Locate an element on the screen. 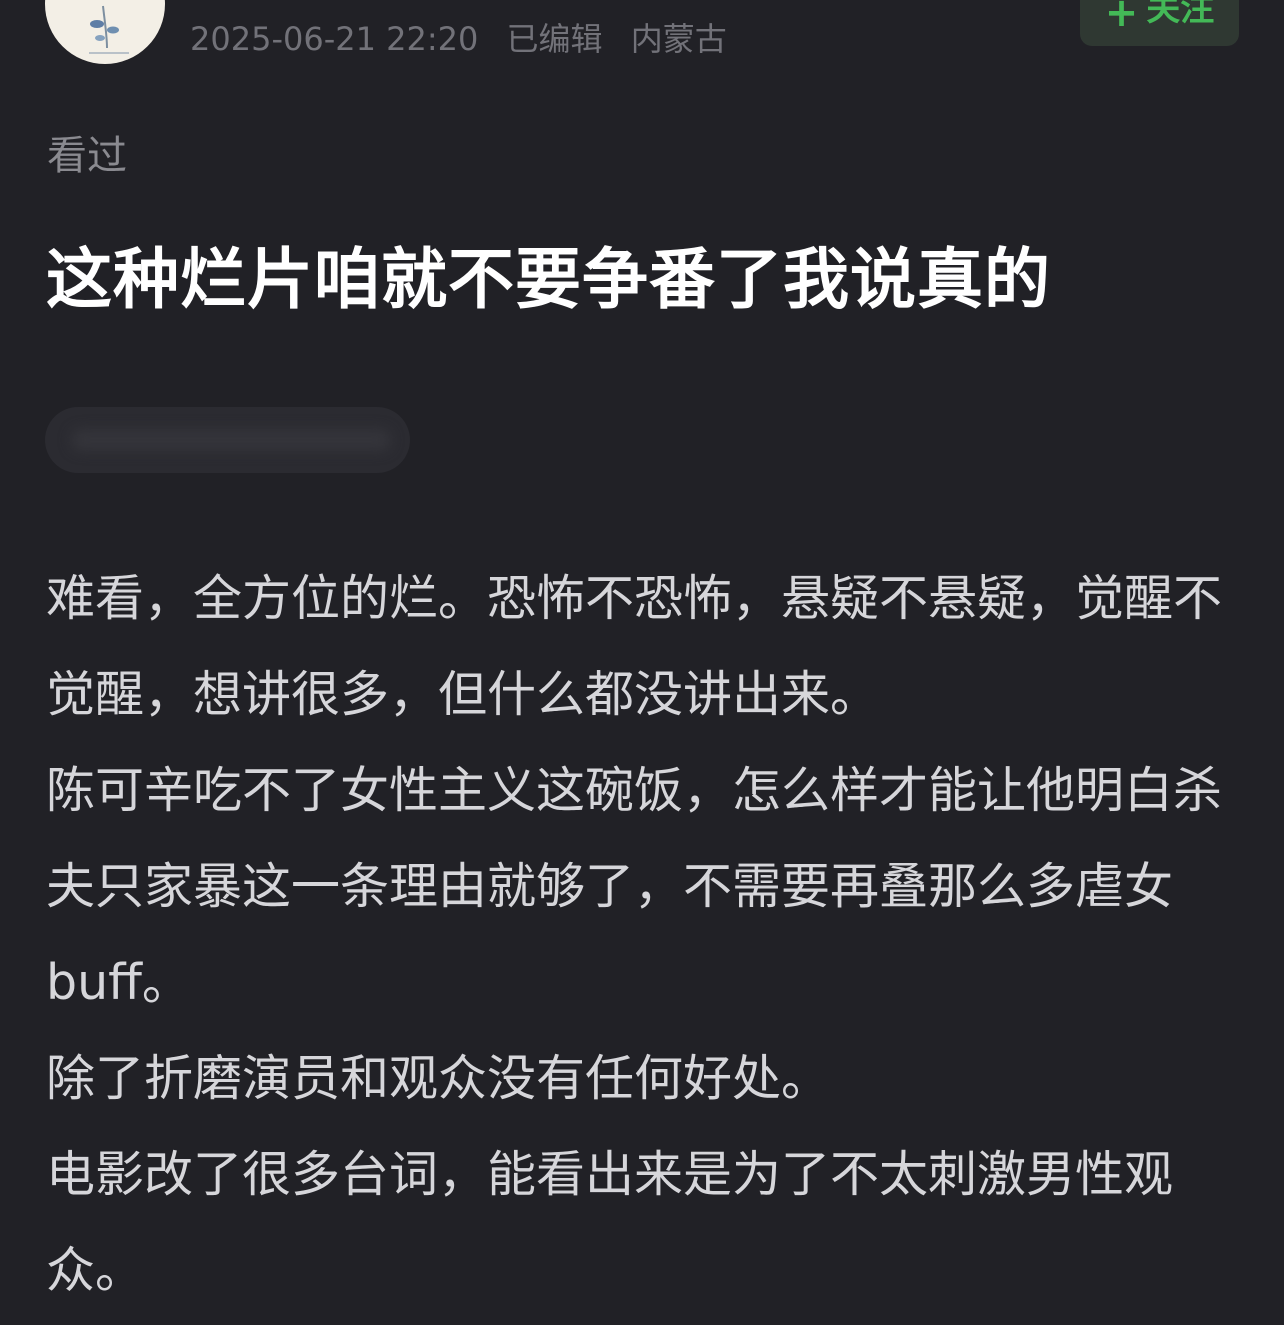 This screenshot has width=1284, height=1325. post-date: 2025-06-21 22:20 is located at coordinates (334, 39).